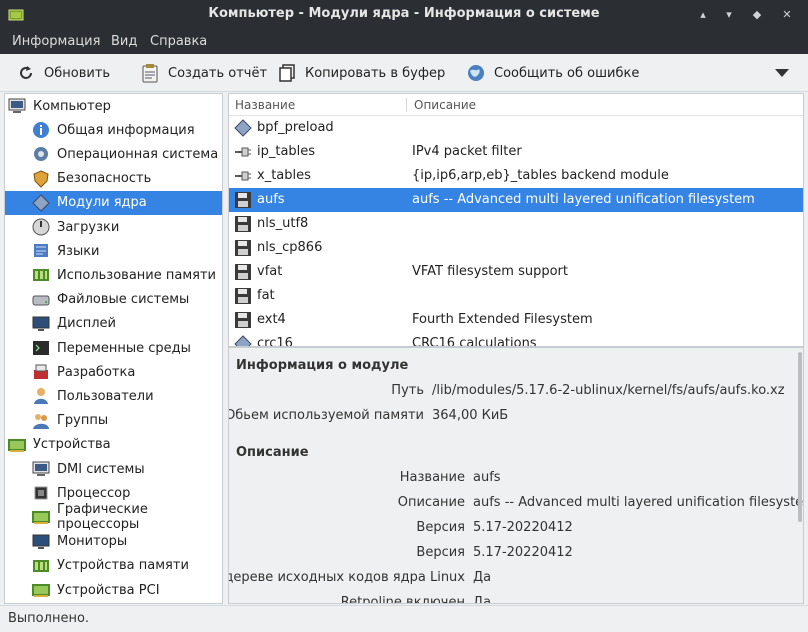  I want to click on sidebar-item-label: Устройства PCI, so click(108, 590).